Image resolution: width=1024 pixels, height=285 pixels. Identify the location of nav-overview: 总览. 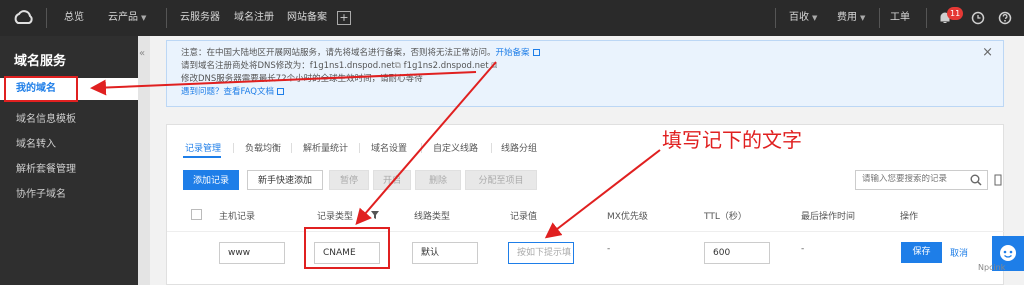
(74, 18).